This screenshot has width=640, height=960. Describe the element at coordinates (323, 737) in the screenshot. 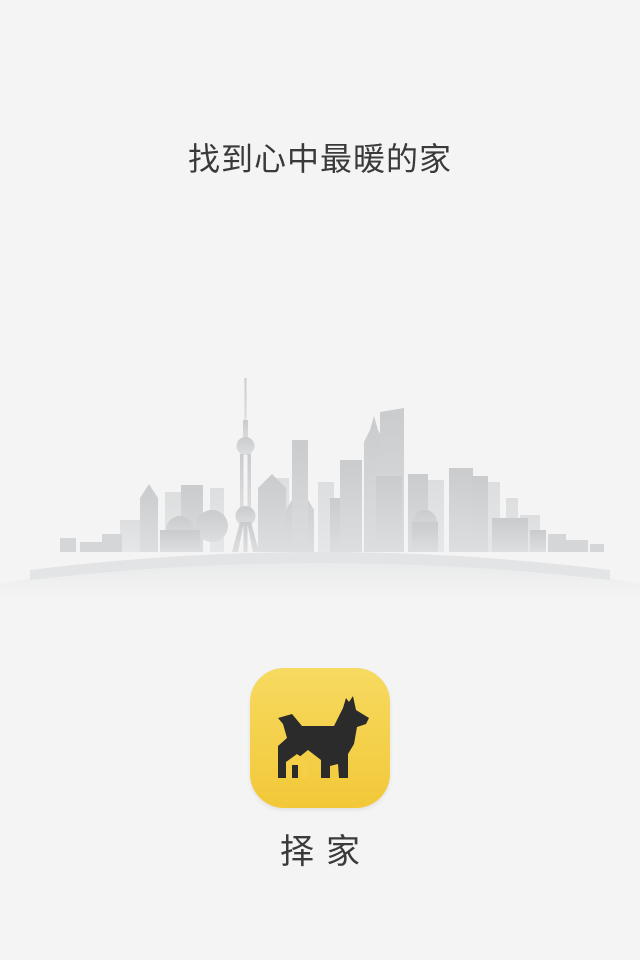

I see `dog-house-logo-icon` at that location.